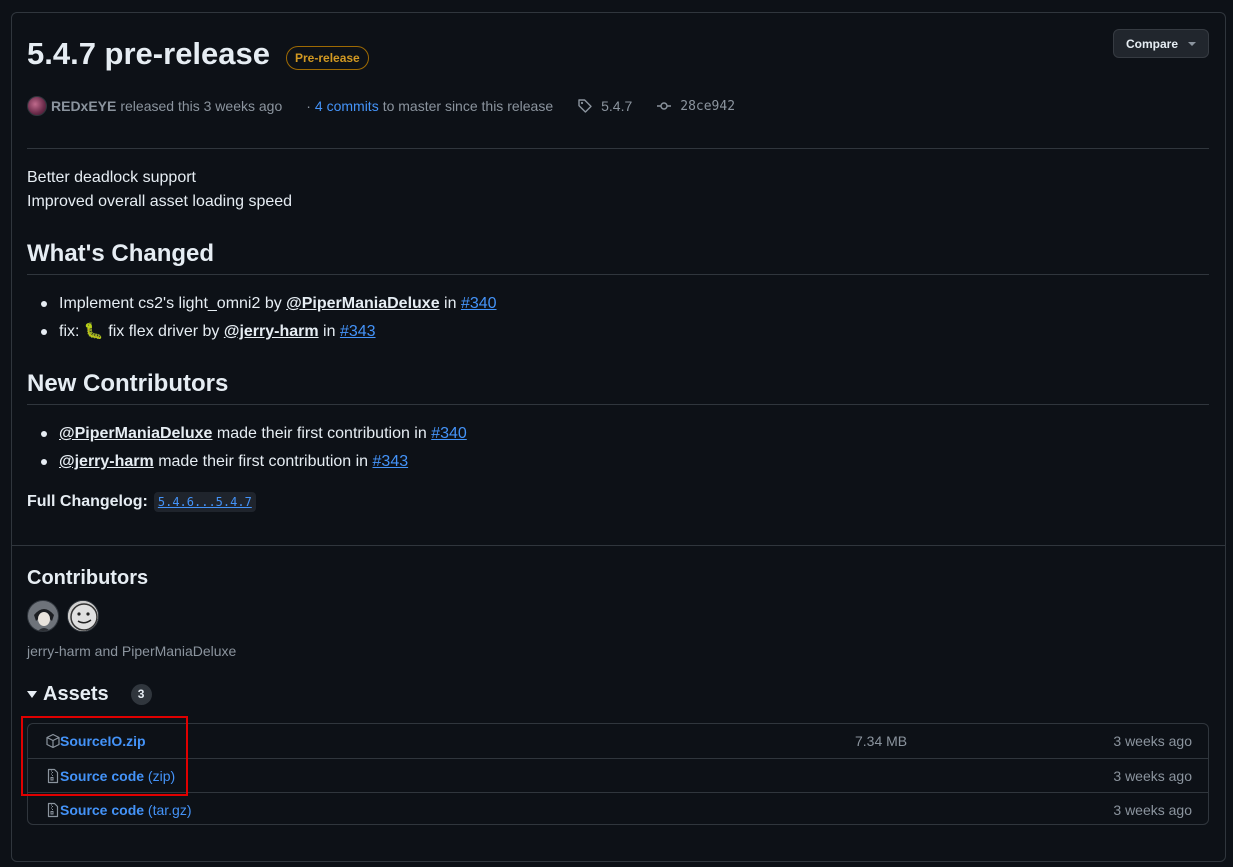 Image resolution: width=1233 pixels, height=867 pixels. I want to click on author-link: REDxEYE, so click(83, 106).